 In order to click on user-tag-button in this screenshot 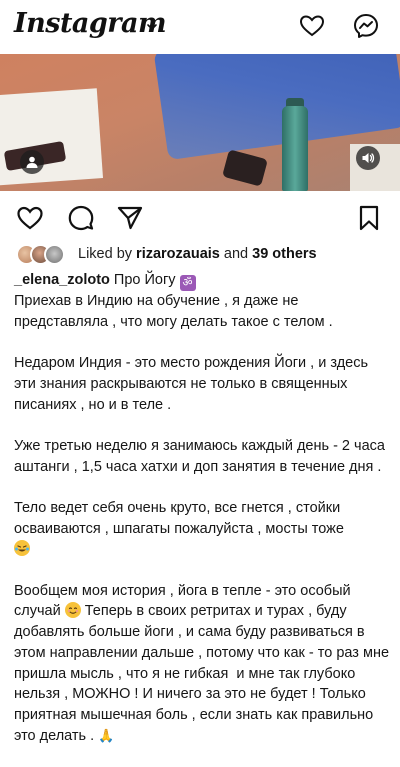, I will do `click(32, 162)`.